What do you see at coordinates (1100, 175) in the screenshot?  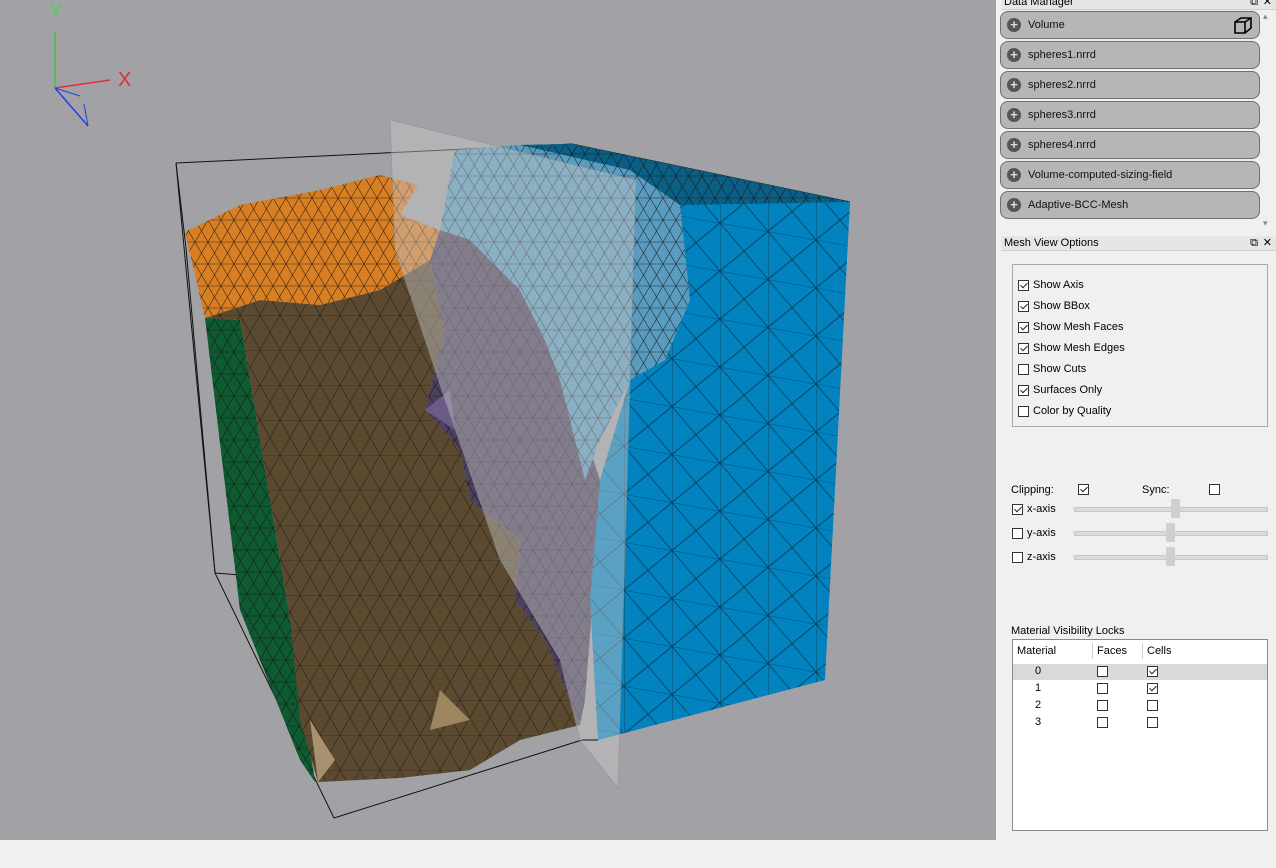 I see `data-item-label: Volume-computed-sizing-field` at bounding box center [1100, 175].